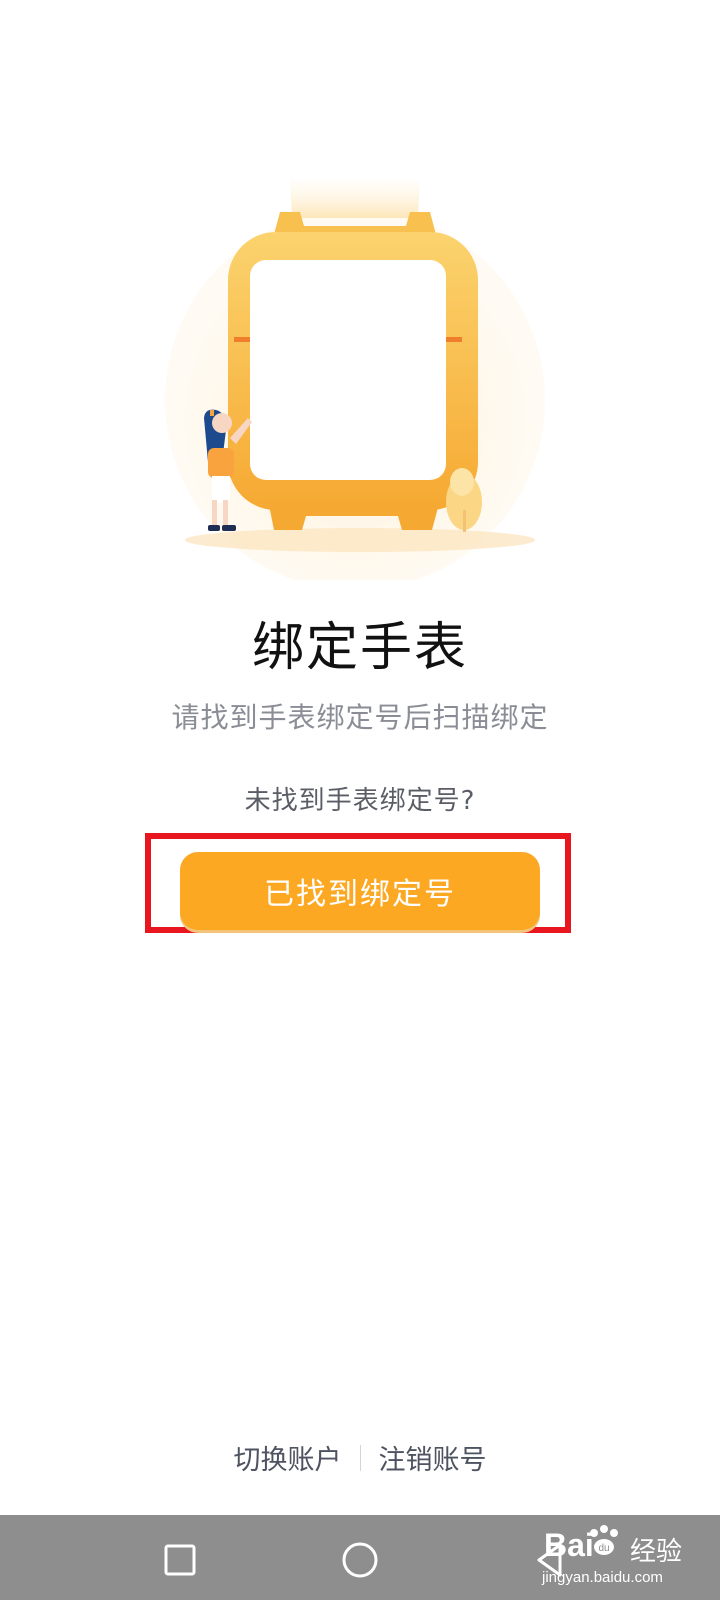  What do you see at coordinates (355, 199) in the screenshot?
I see `watch-strap-top` at bounding box center [355, 199].